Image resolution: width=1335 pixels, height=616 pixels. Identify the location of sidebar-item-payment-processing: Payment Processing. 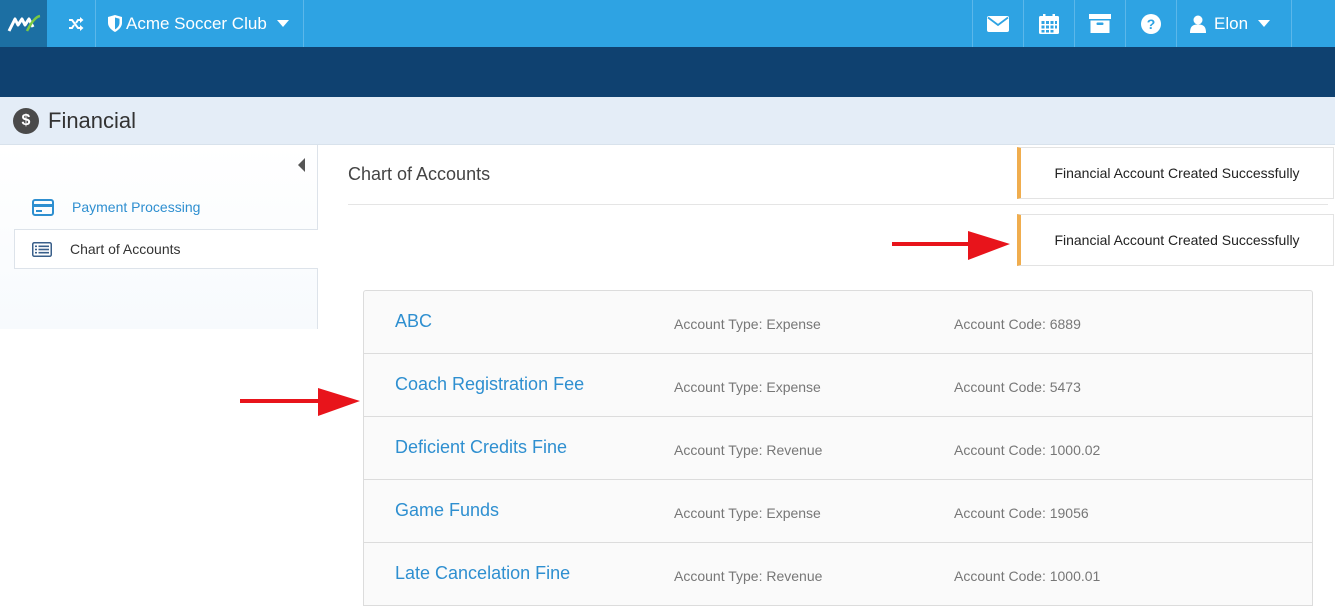
(166, 207).